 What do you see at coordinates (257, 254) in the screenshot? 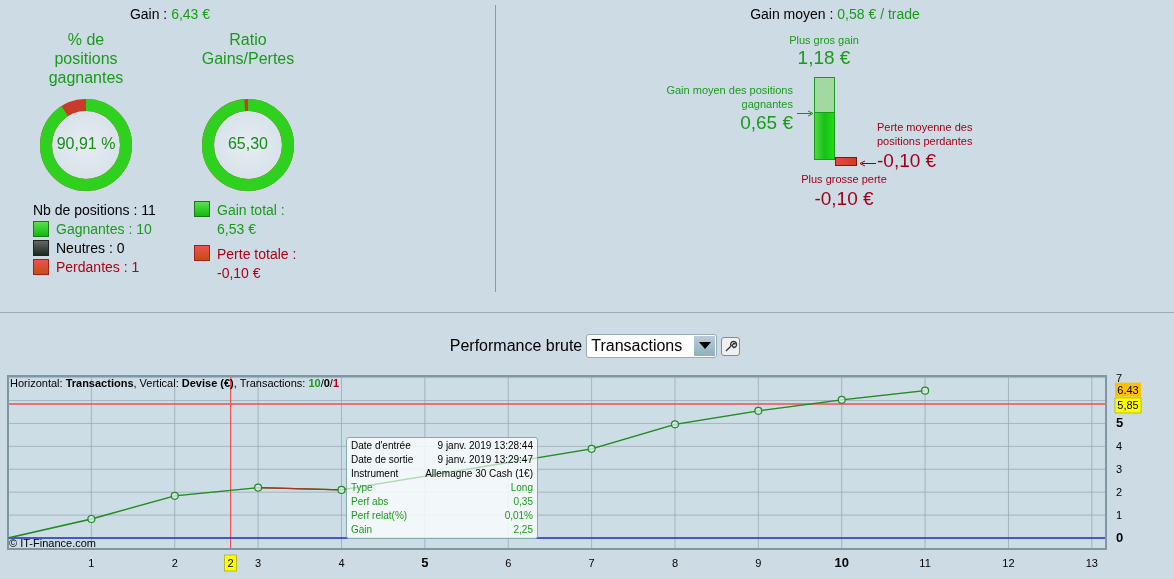
I see `legend-label: Perte totale :` at bounding box center [257, 254].